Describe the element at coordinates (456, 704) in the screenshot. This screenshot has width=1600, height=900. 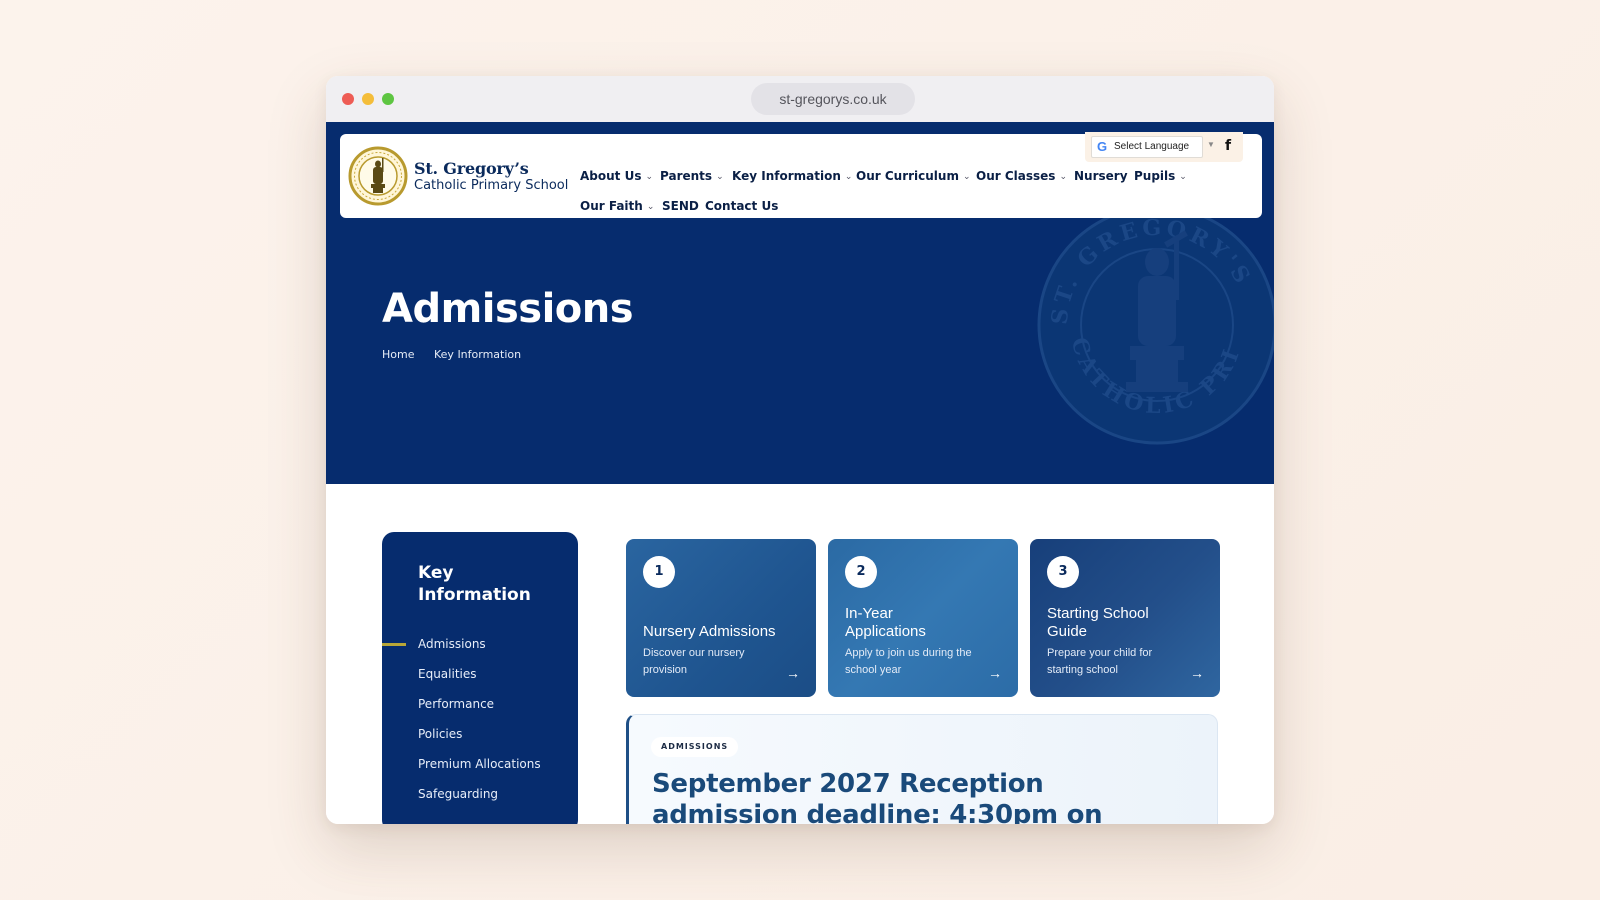
I see `sidebar-item-performance: Performance` at that location.